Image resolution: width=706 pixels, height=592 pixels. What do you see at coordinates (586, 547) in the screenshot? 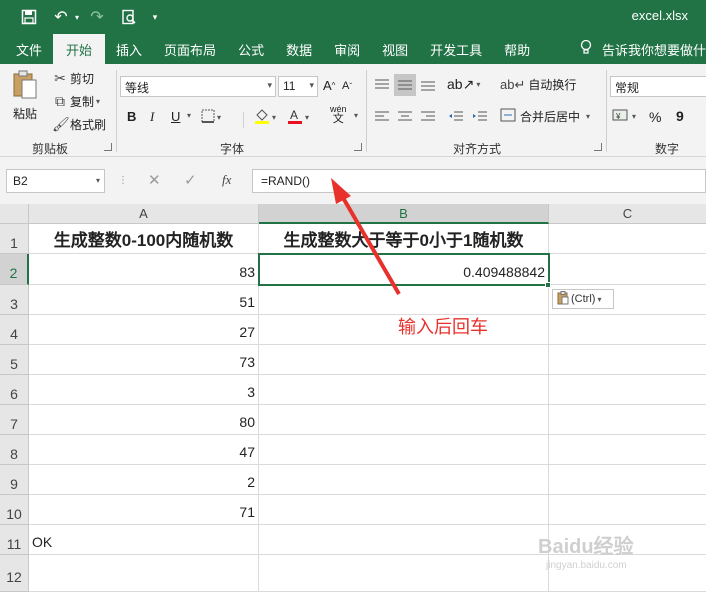
I see `watermark-logo: Baidu经验` at bounding box center [586, 547].